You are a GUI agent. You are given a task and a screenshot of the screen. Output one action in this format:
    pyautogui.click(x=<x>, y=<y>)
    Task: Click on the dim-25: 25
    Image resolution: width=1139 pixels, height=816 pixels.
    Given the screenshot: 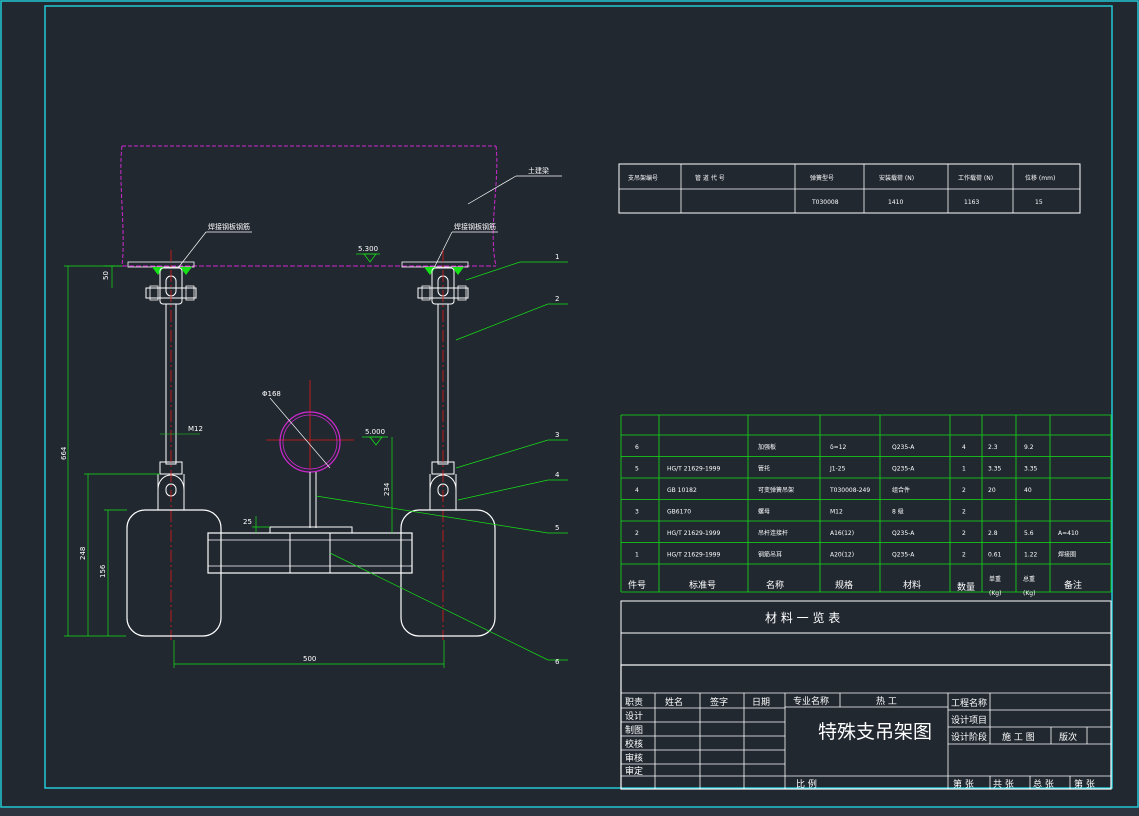 What is the action you would take?
    pyautogui.click(x=247, y=522)
    